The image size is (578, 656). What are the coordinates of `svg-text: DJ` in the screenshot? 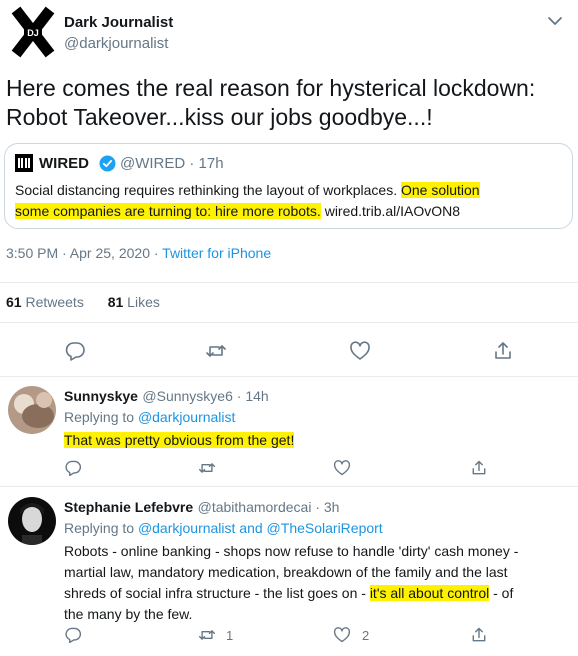 It's located at (33, 33).